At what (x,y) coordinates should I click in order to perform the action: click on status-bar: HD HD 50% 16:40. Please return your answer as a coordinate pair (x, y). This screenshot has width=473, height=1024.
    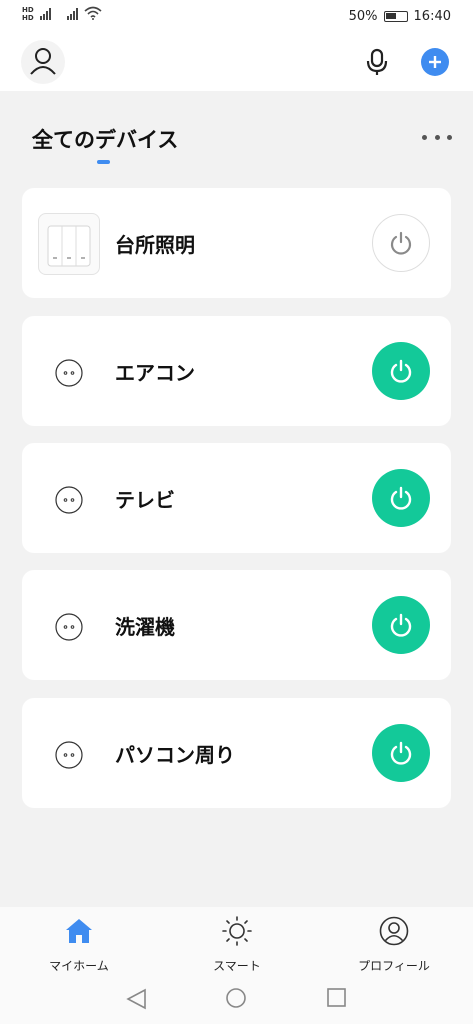
    Looking at the image, I should click on (236, 18).